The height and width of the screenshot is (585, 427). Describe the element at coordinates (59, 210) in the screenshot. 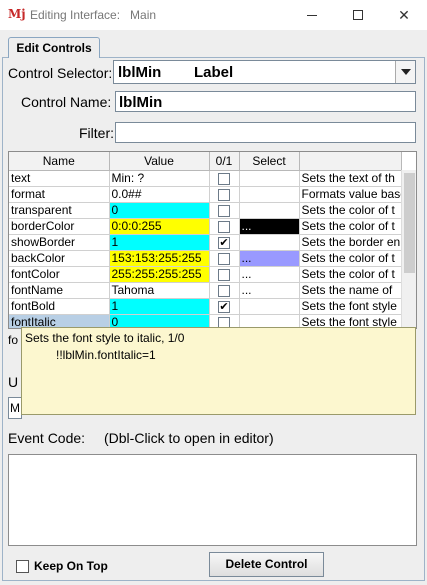

I see `property-name-cell: transparent` at that location.